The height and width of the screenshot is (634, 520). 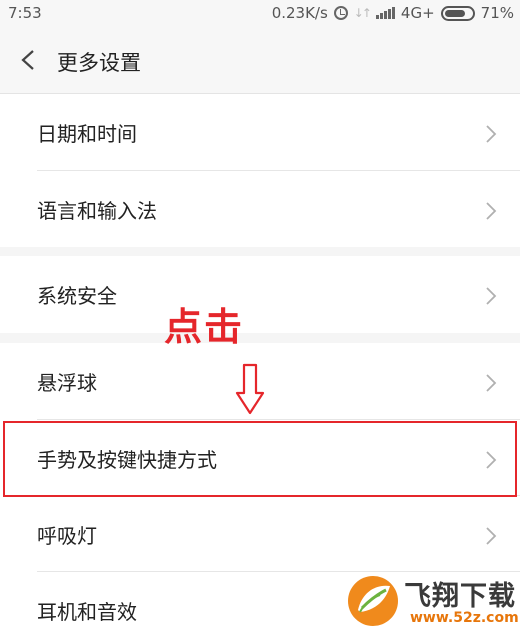 I want to click on leaf-logo-icon, so click(x=373, y=601).